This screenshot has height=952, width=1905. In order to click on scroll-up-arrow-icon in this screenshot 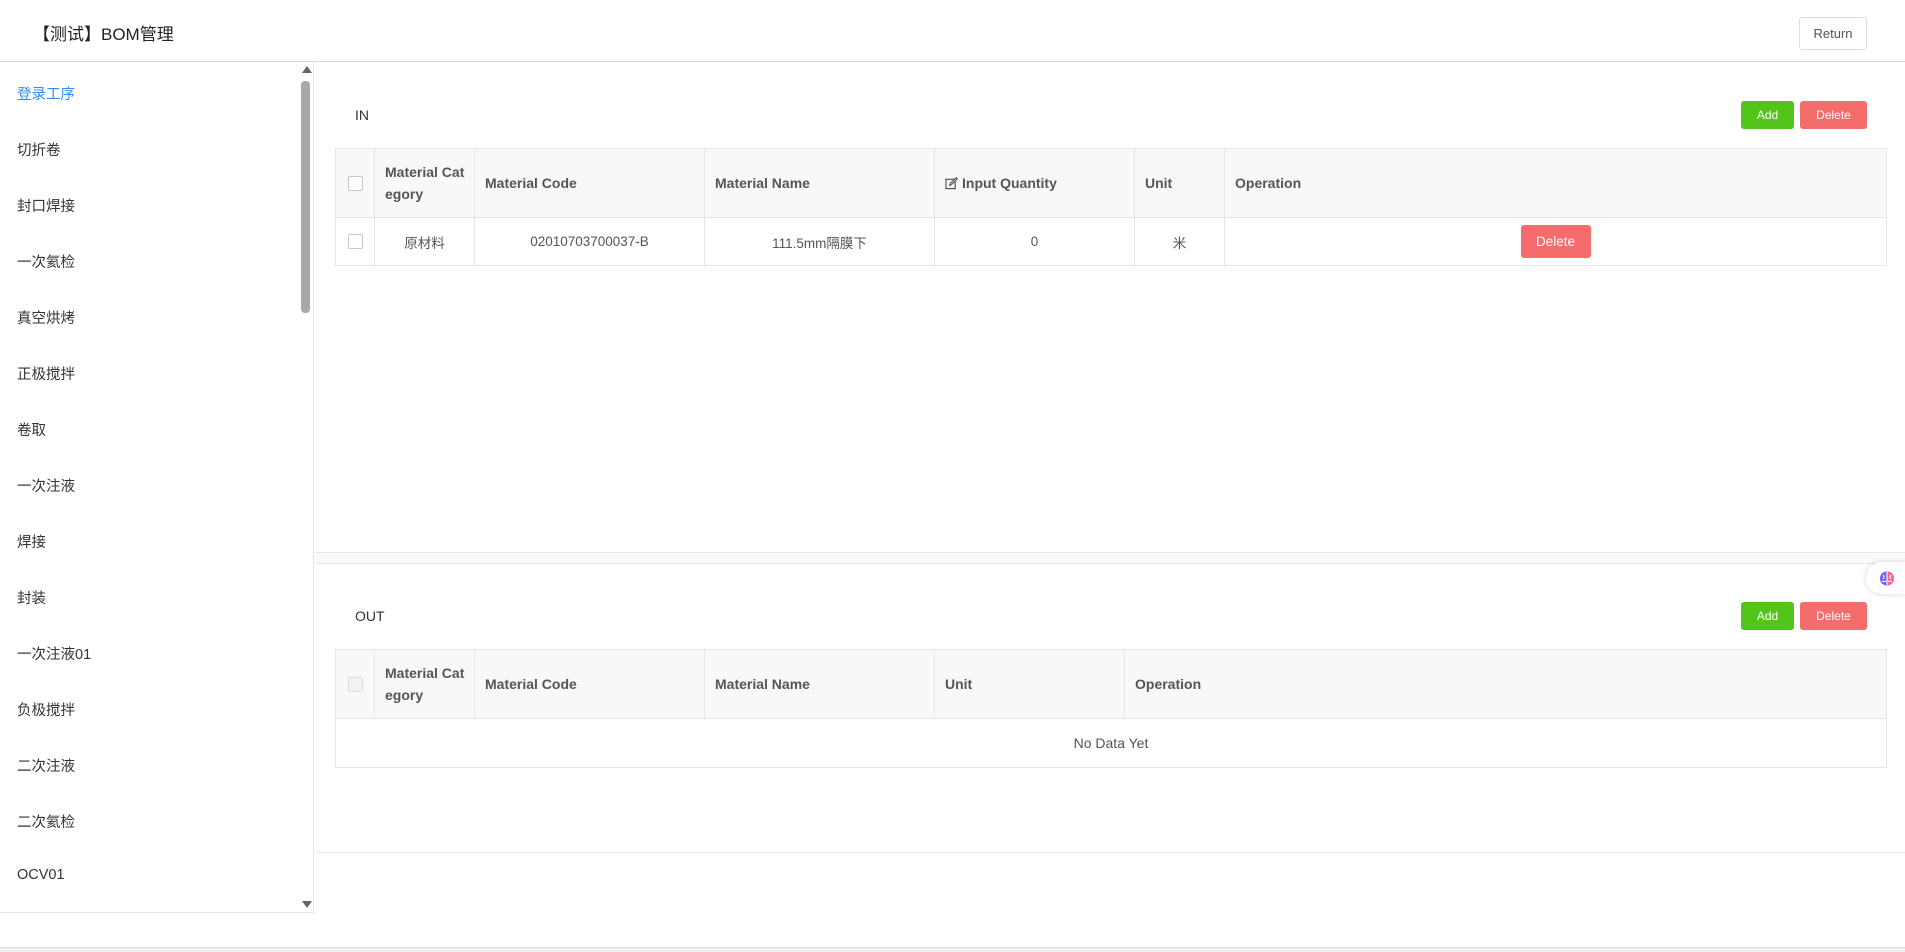, I will do `click(307, 69)`.